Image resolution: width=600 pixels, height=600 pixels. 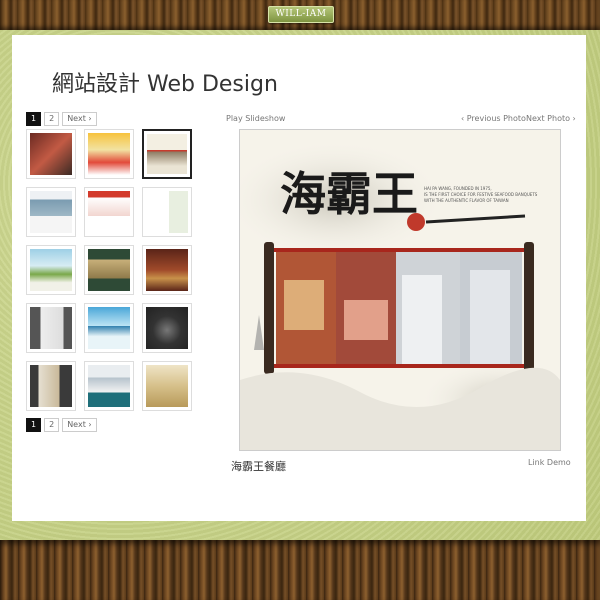 I want to click on footer-bar, so click(x=300, y=570).